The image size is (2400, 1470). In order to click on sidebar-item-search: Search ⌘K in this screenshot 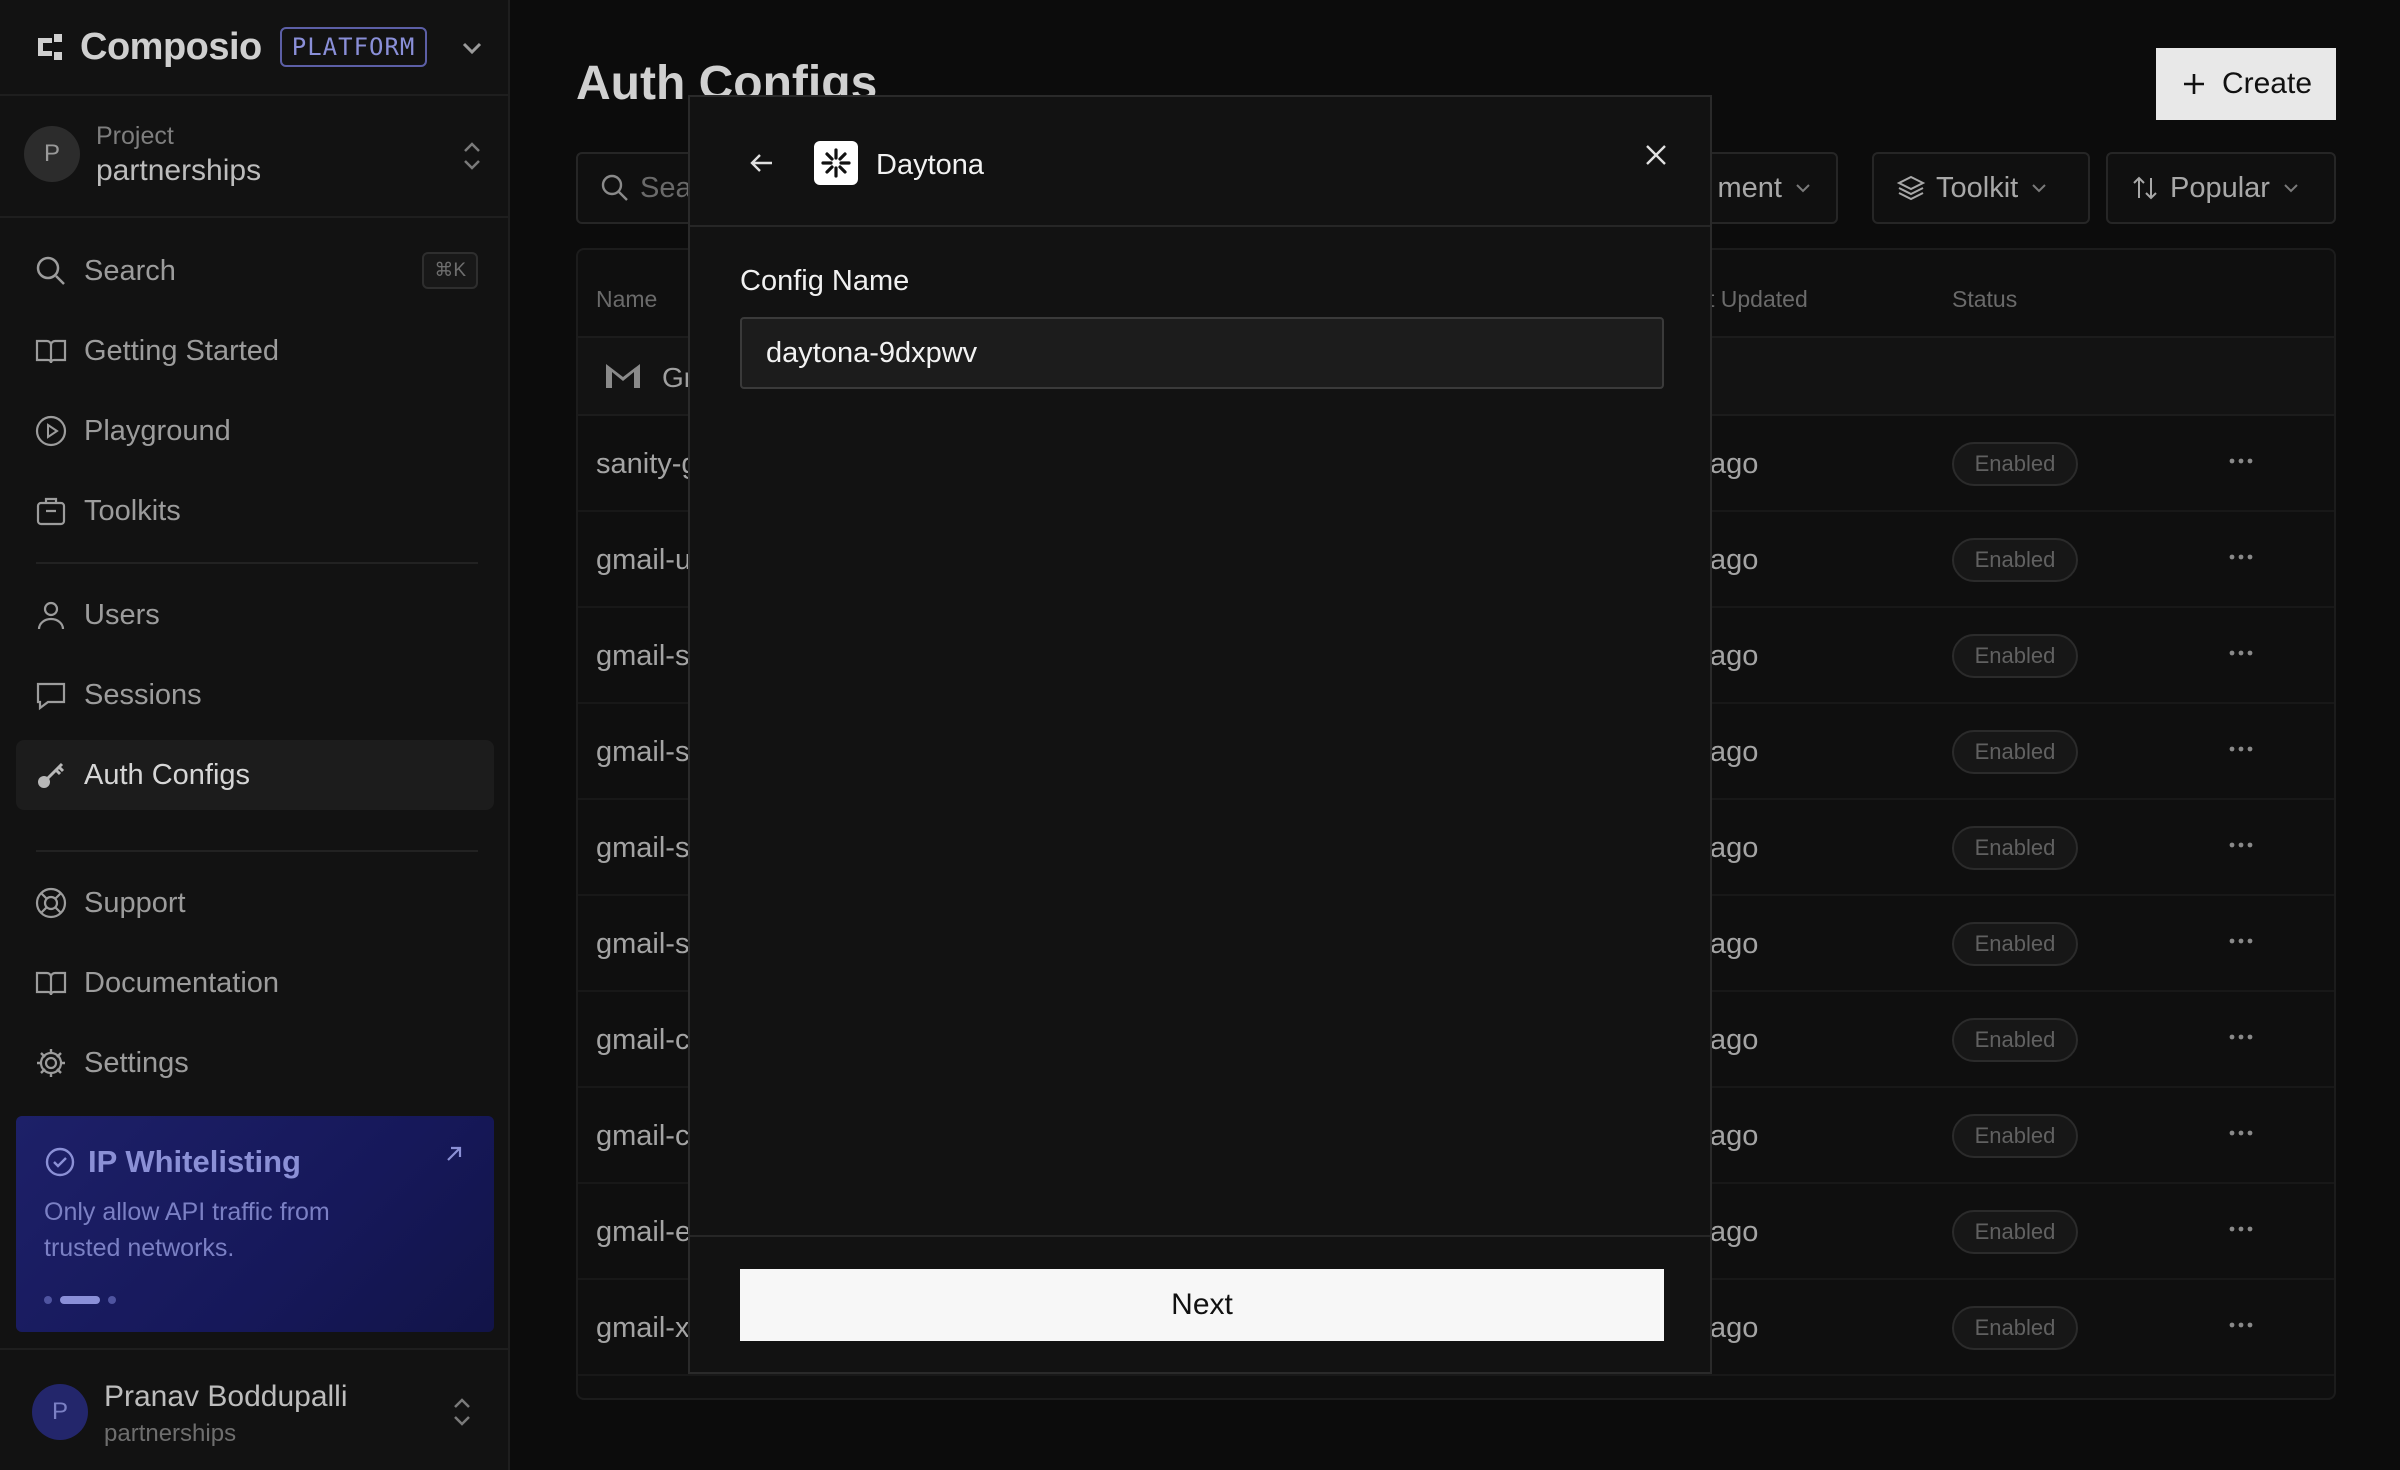, I will do `click(255, 271)`.